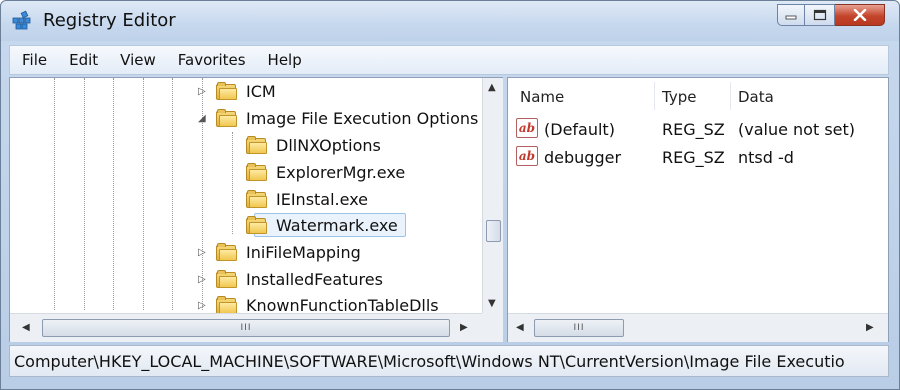  What do you see at coordinates (679, 97) in the screenshot?
I see `column-header-type: Type` at bounding box center [679, 97].